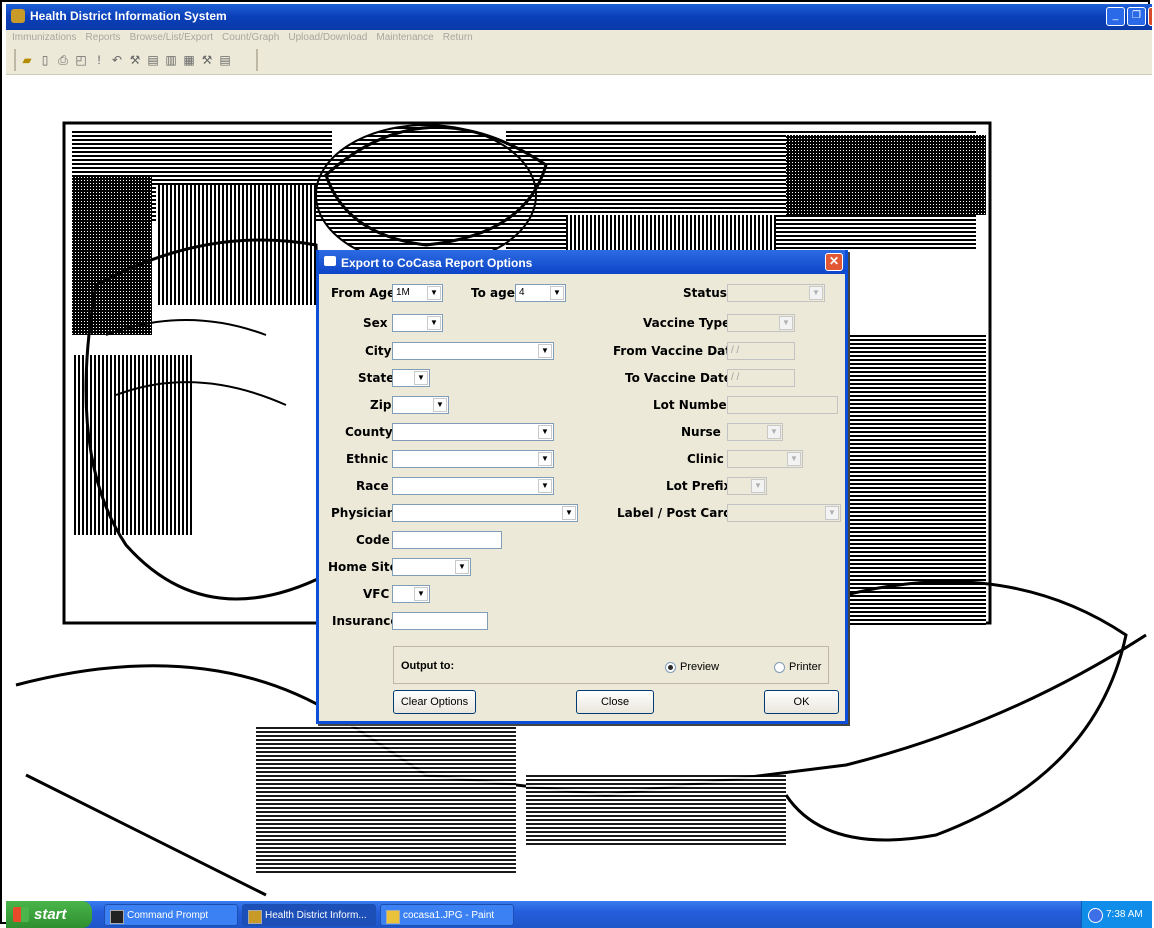 This screenshot has height=928, width=1154. Describe the element at coordinates (670, 667) in the screenshot. I see `radio-selected-icon` at that location.